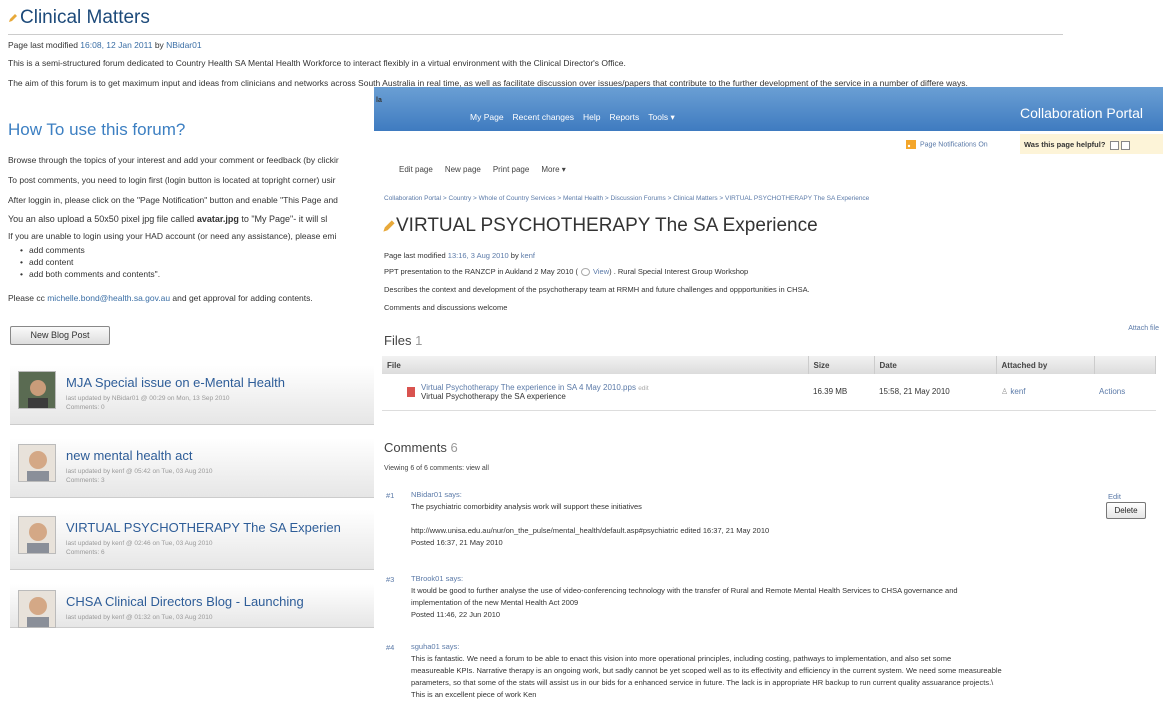 Image resolution: width=1163 pixels, height=704 pixels. Describe the element at coordinates (427, 578) in the screenshot. I see `comment-author-link: TBrook01` at that location.